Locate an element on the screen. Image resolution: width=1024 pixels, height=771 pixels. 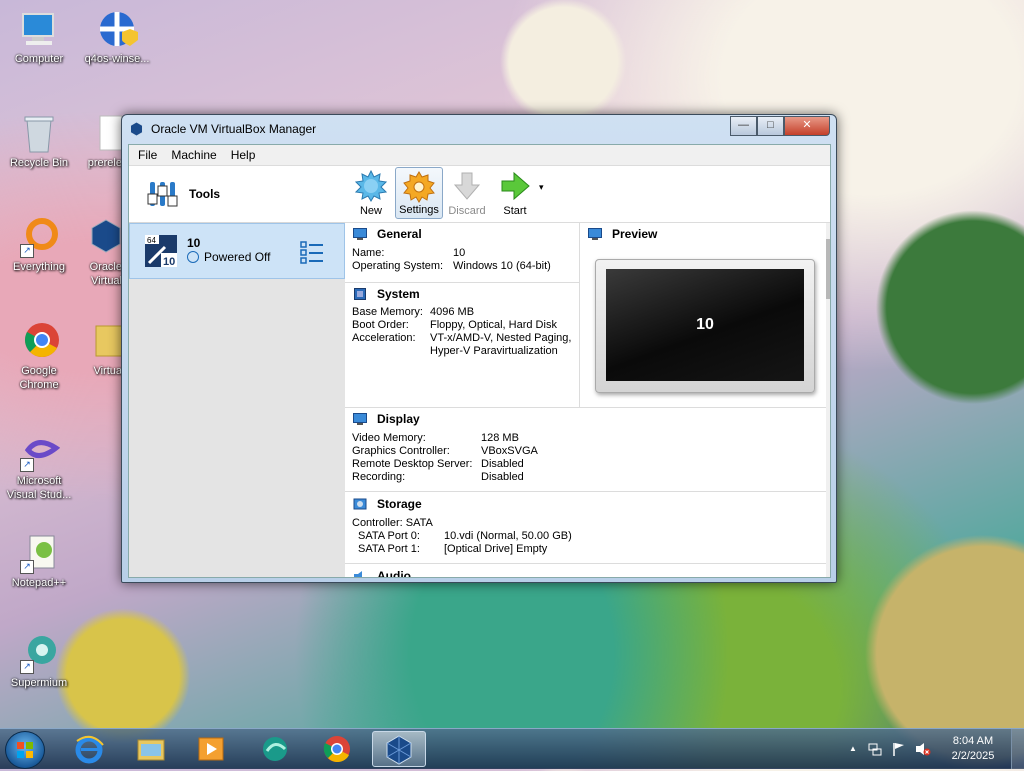
computer-icon is located at coordinates (39, 29).